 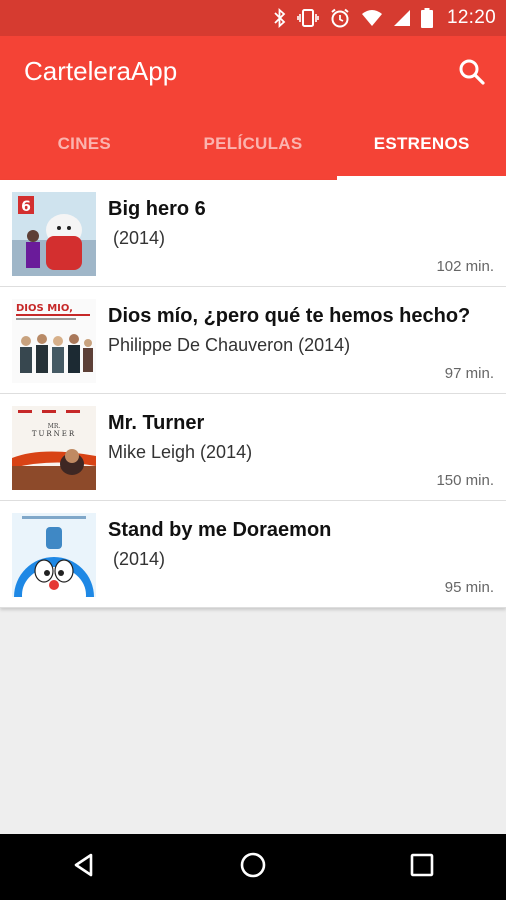 What do you see at coordinates (220, 530) in the screenshot?
I see `movie-title: Stand by me Doraemon` at bounding box center [220, 530].